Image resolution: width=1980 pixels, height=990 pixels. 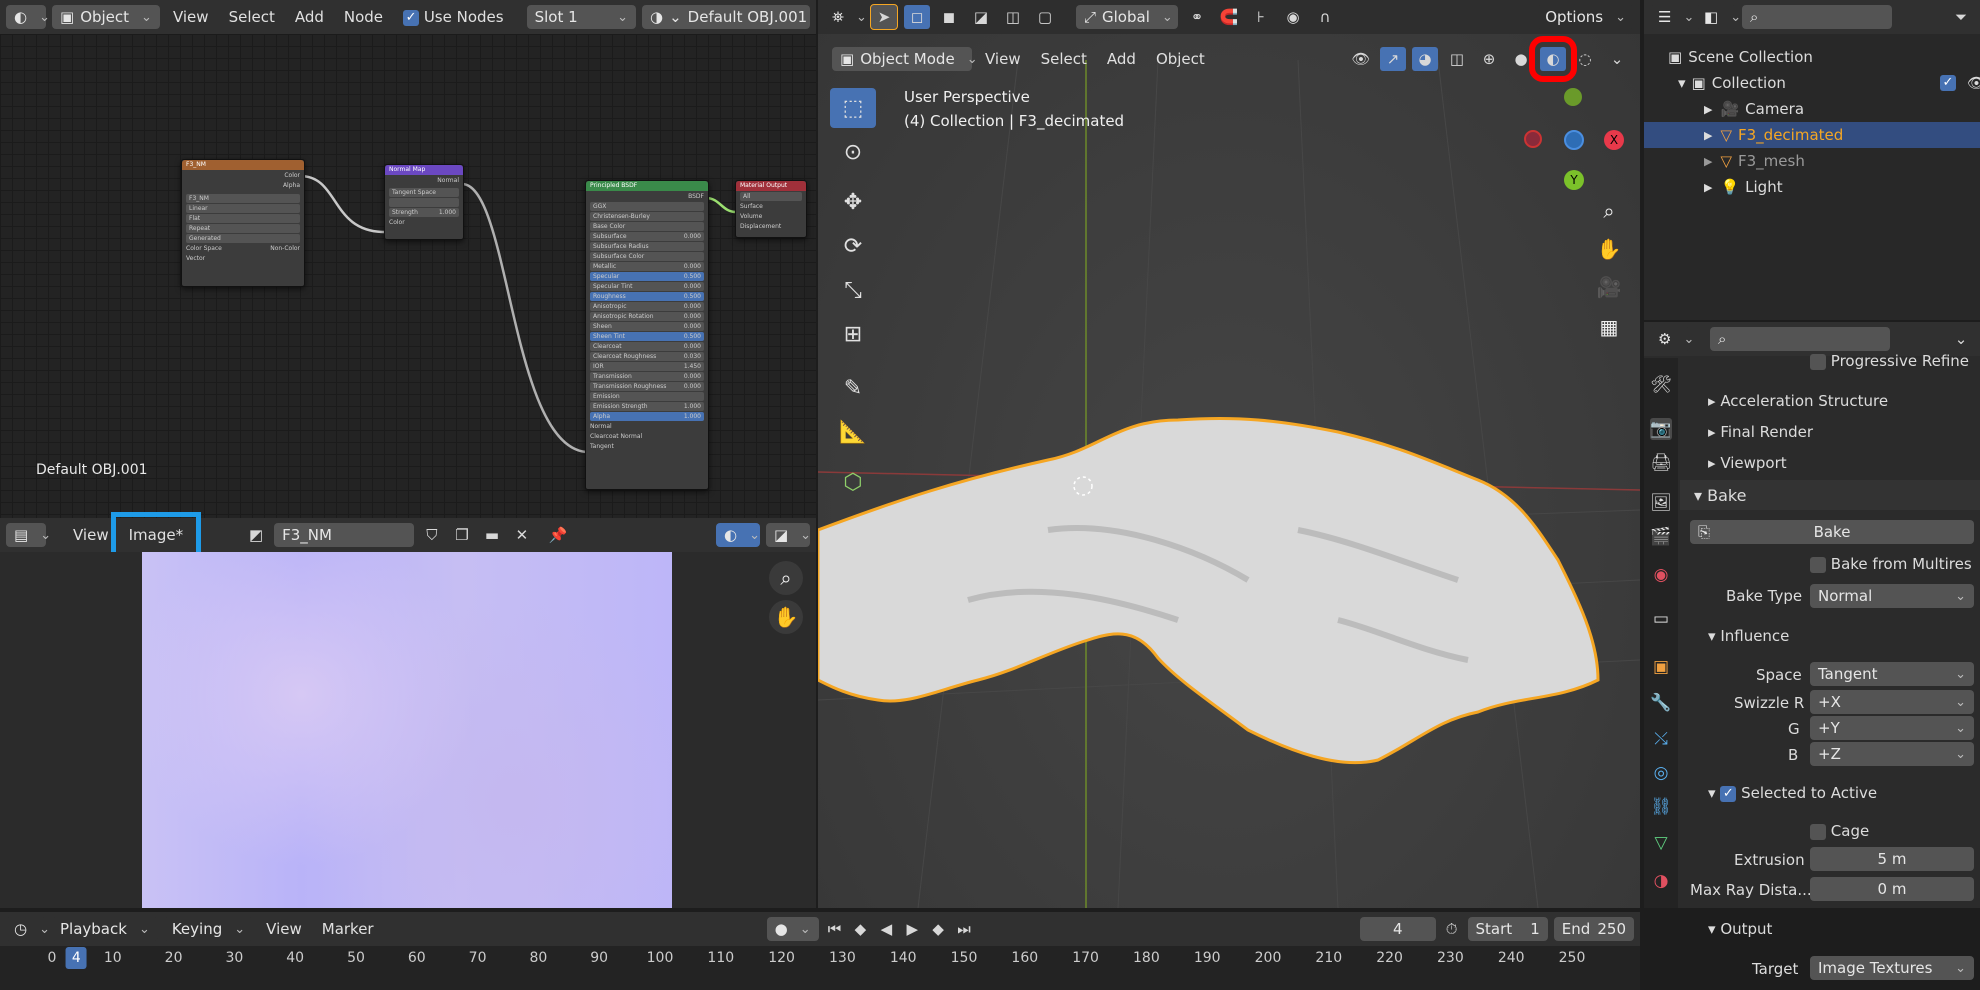 What do you see at coordinates (1661, 537) in the screenshot?
I see `scene-tab-icon: 🎬` at bounding box center [1661, 537].